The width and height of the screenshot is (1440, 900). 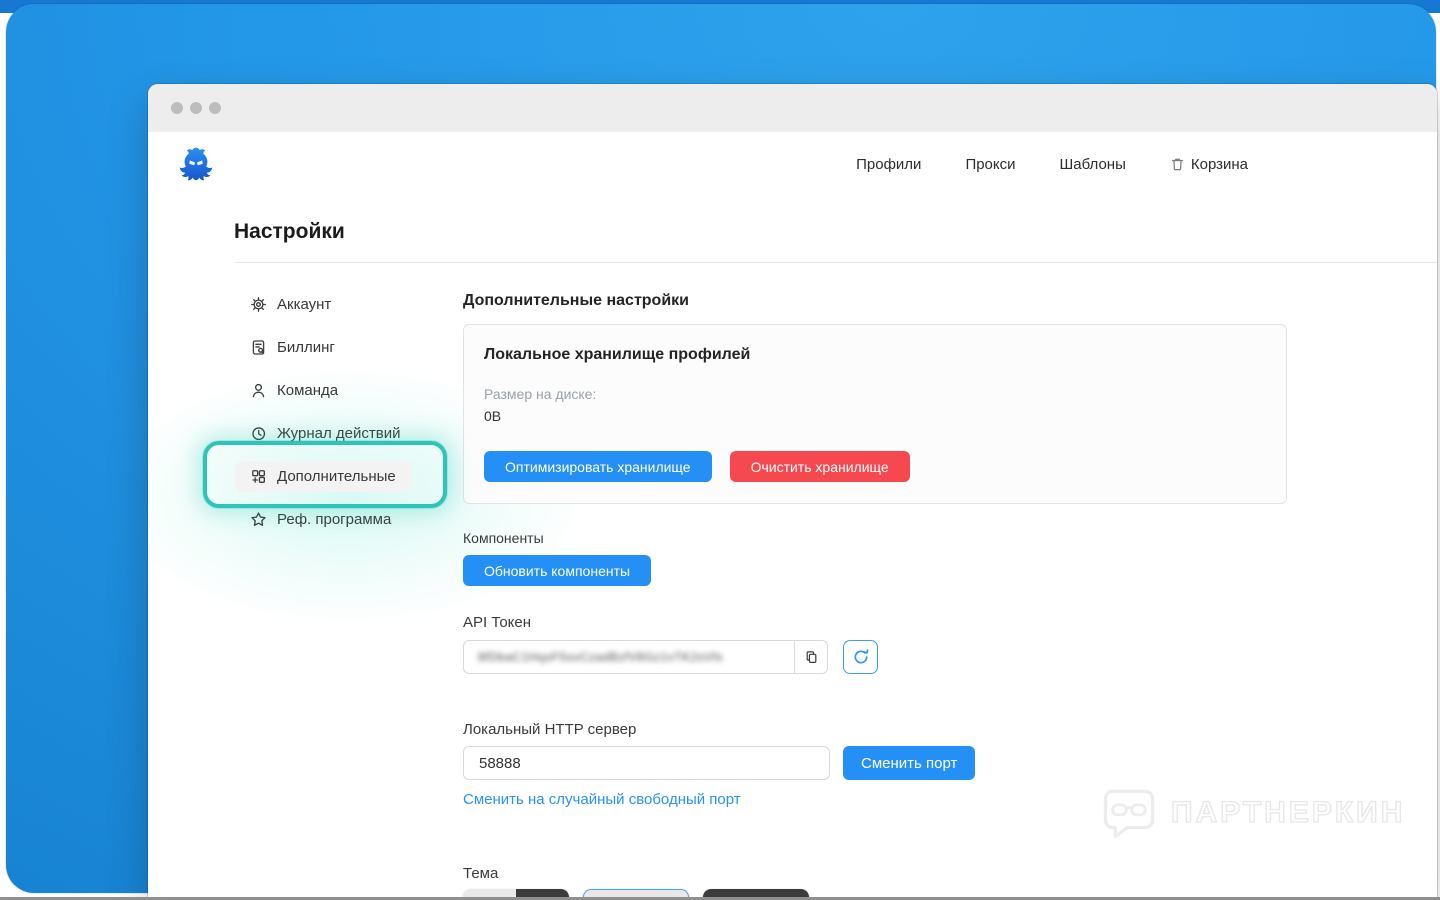 What do you see at coordinates (756, 893) in the screenshot?
I see `theme-option-dark` at bounding box center [756, 893].